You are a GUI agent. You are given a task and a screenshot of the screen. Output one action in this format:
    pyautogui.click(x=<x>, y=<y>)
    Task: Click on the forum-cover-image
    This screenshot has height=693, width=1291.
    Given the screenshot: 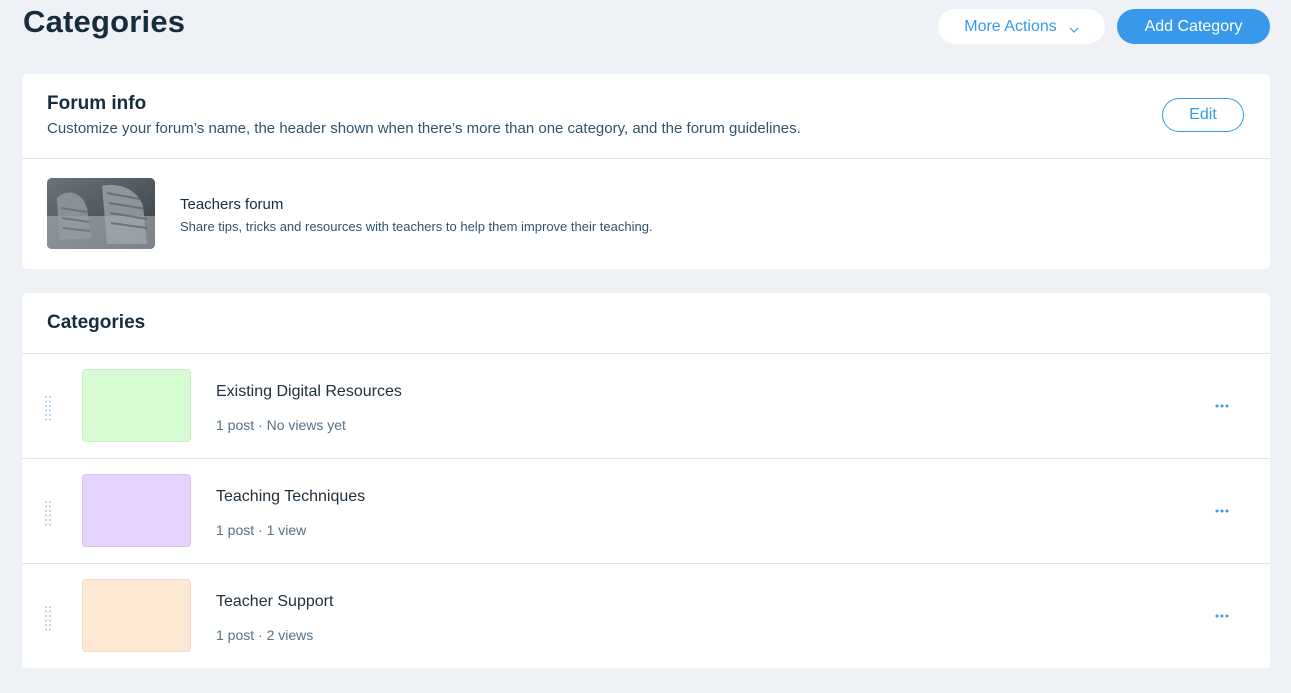 What is the action you would take?
    pyautogui.click(x=101, y=213)
    